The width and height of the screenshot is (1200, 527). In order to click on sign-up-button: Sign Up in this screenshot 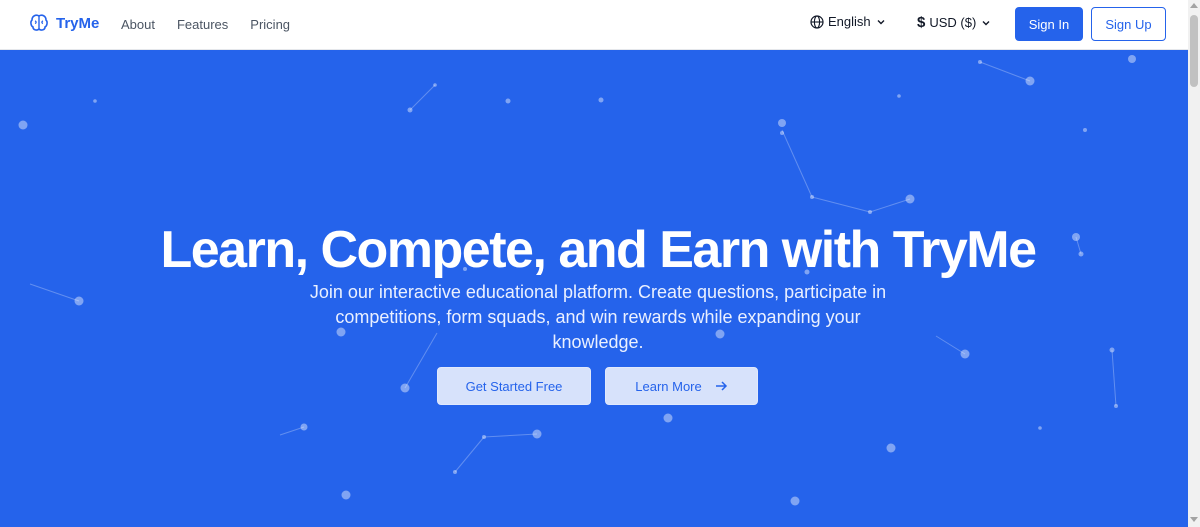, I will do `click(1128, 24)`.